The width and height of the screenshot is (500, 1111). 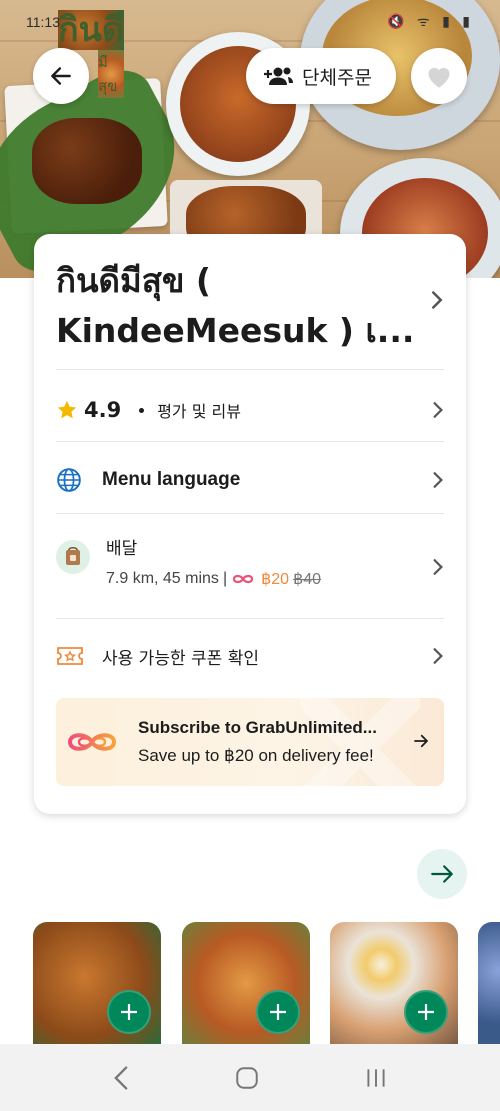 I want to click on delivery-distance-time: 7.9 km, 45 mins, so click(x=162, y=578).